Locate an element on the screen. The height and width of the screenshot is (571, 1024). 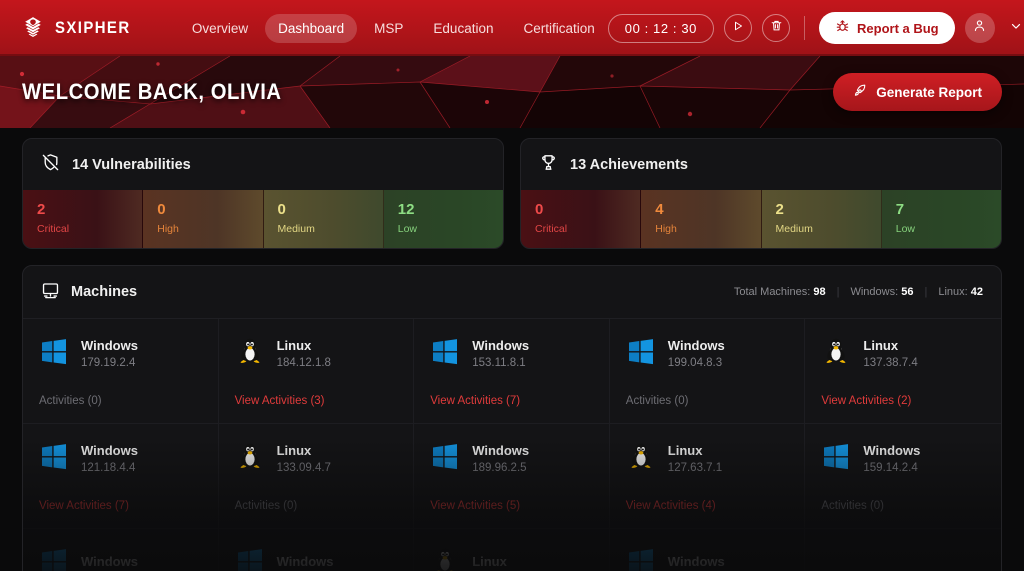
vuln-severity-medium: 0 Medium is located at coordinates (323, 219).